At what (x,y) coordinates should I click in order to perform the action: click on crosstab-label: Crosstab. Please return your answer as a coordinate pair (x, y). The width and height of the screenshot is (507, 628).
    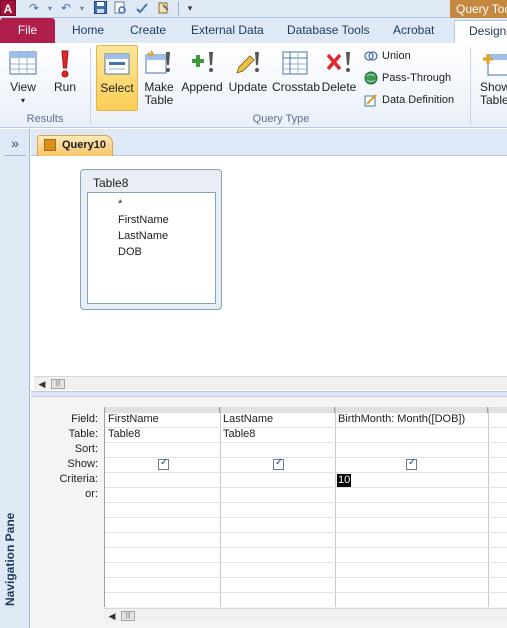
    Looking at the image, I should click on (296, 87).